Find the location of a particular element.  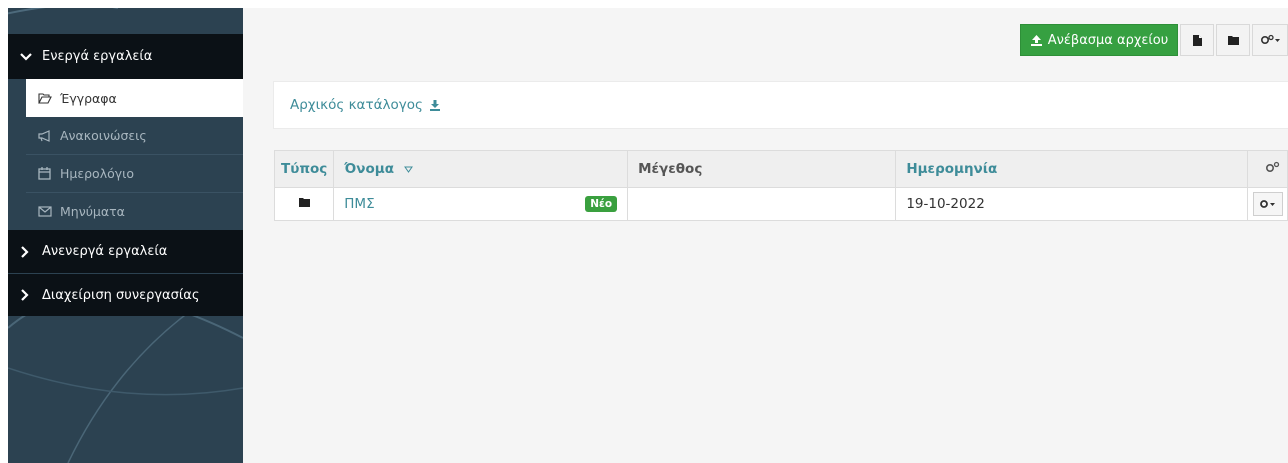

sidebar-item-label: Μηνύματα is located at coordinates (92, 211).